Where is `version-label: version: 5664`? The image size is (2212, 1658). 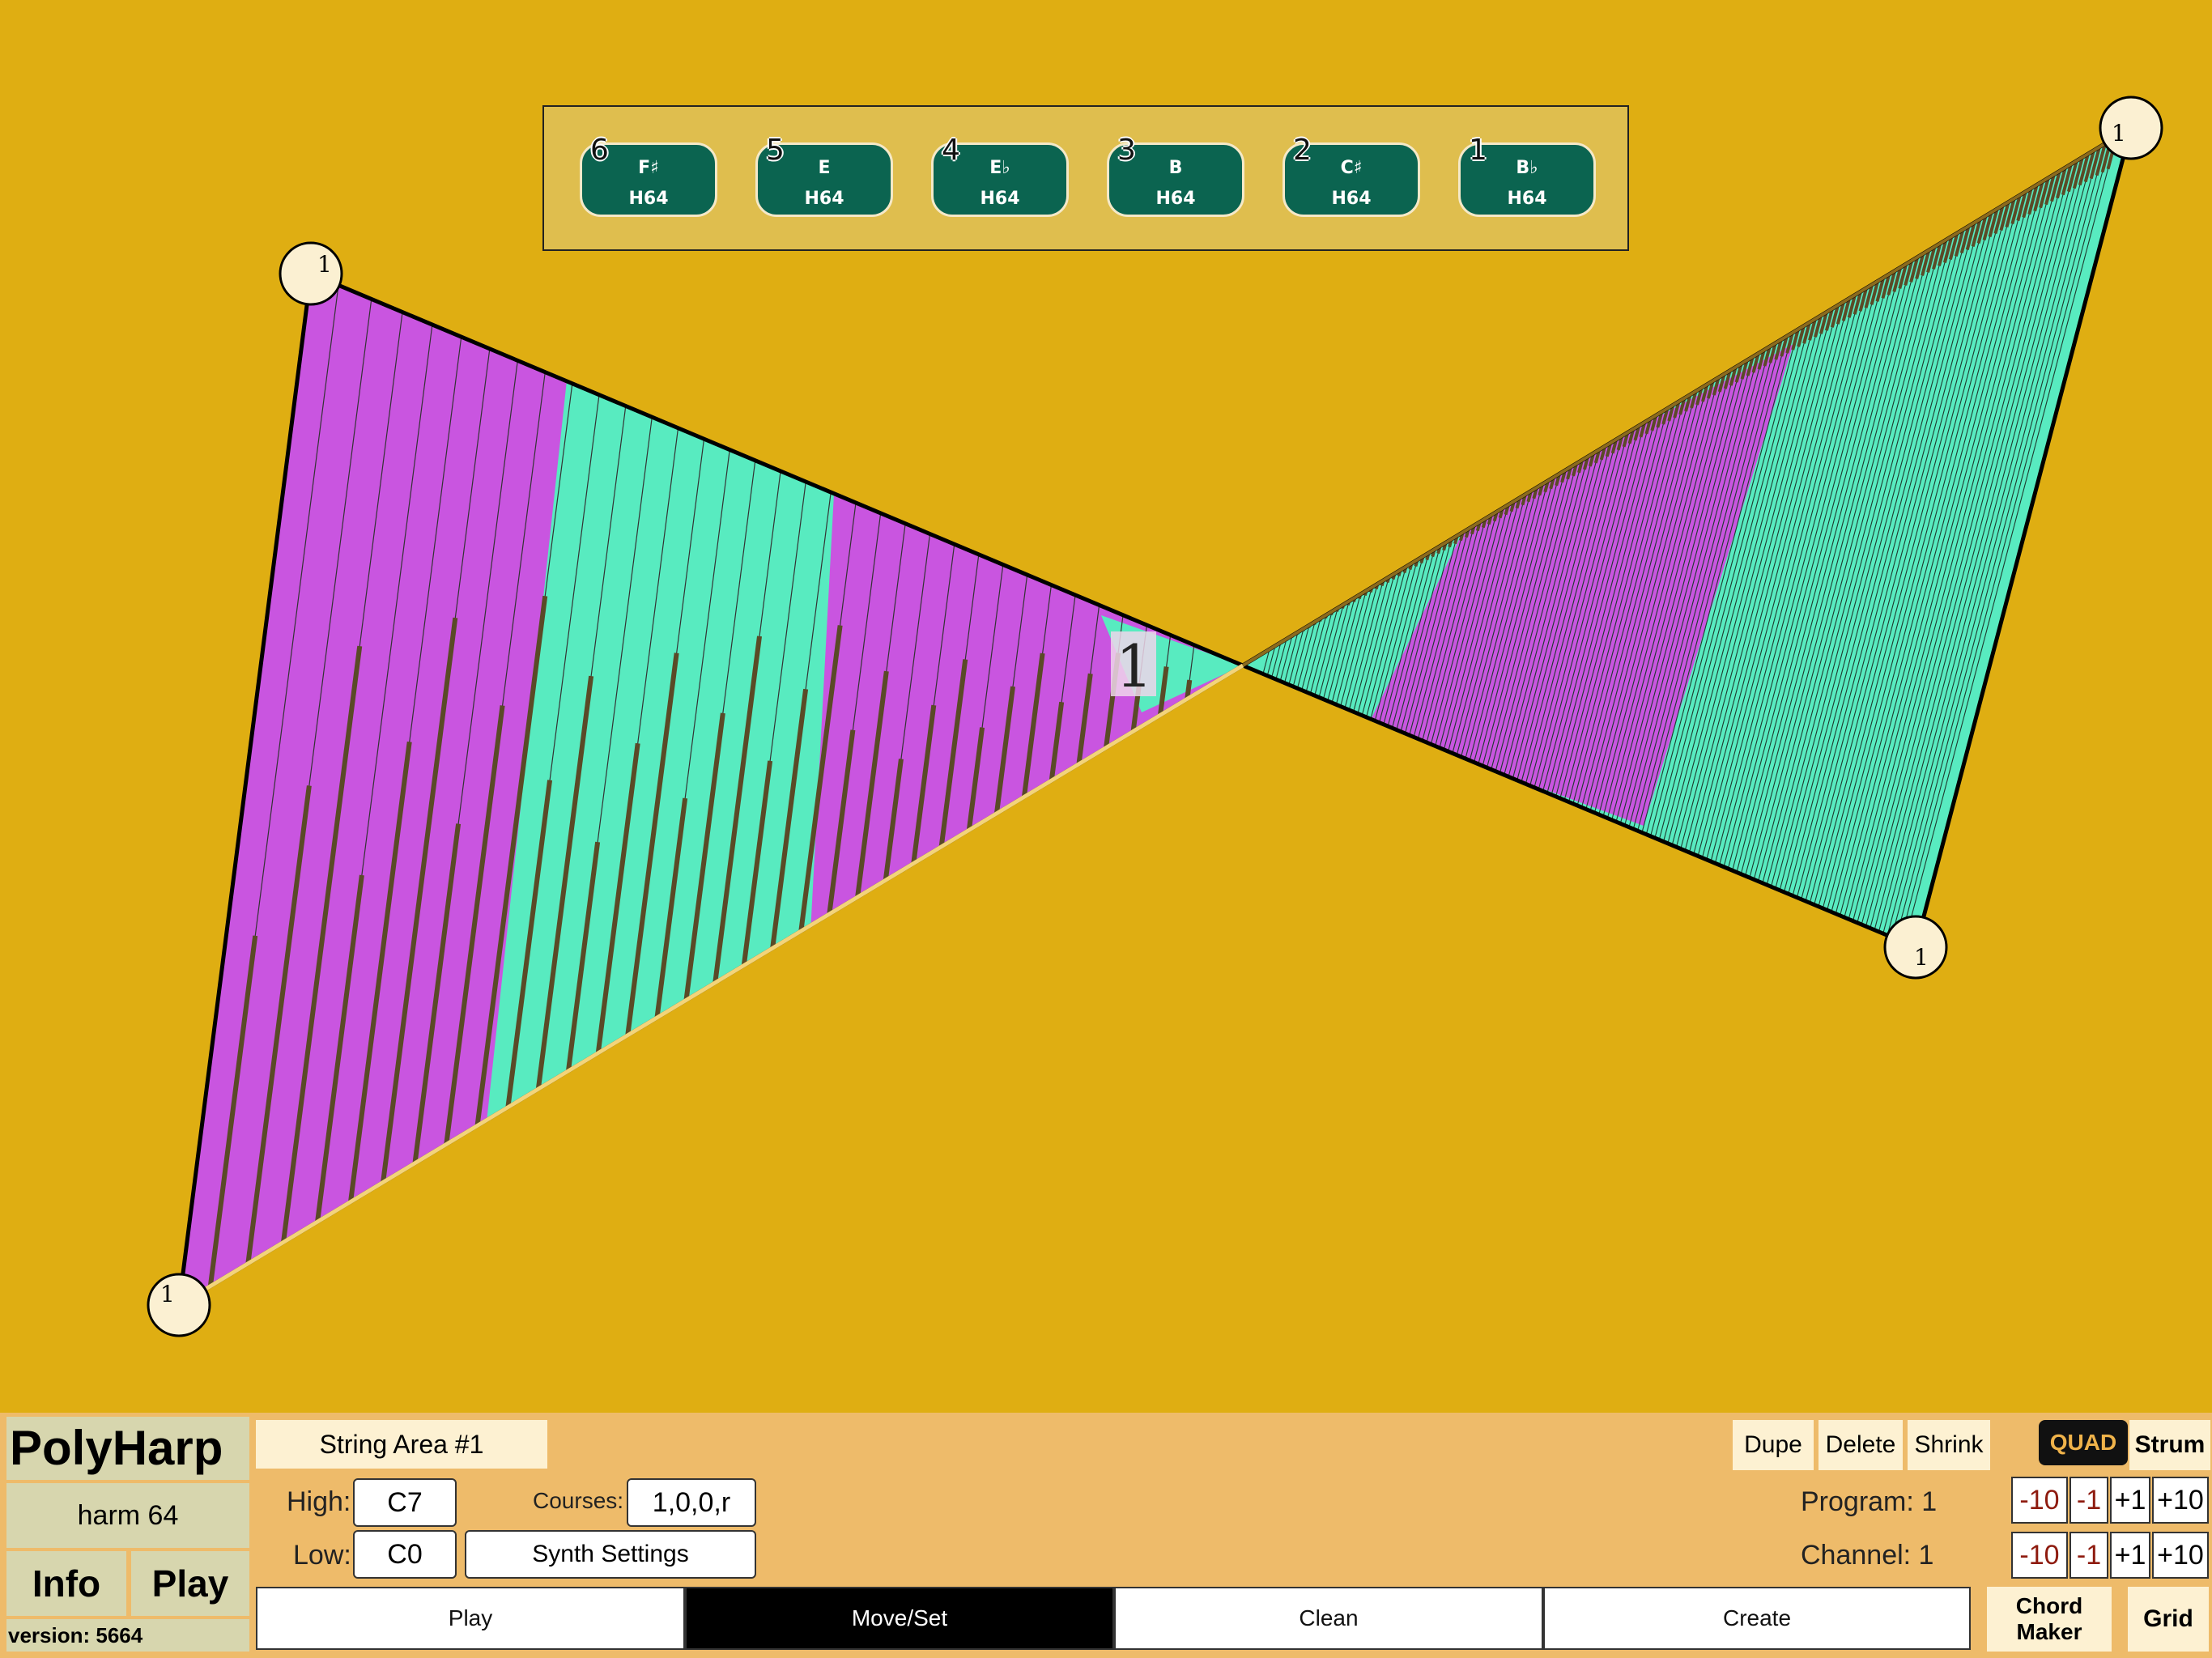
version-label: version: 5664 is located at coordinates (127, 1635).